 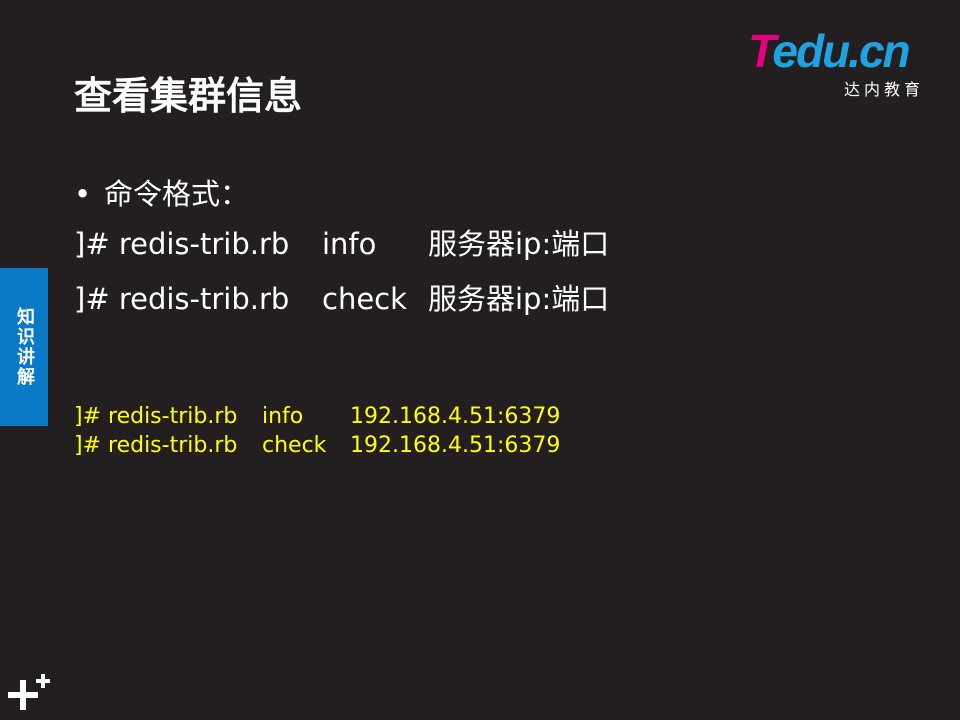 I want to click on logo-subtitle: 达内教育, so click(x=883, y=89).